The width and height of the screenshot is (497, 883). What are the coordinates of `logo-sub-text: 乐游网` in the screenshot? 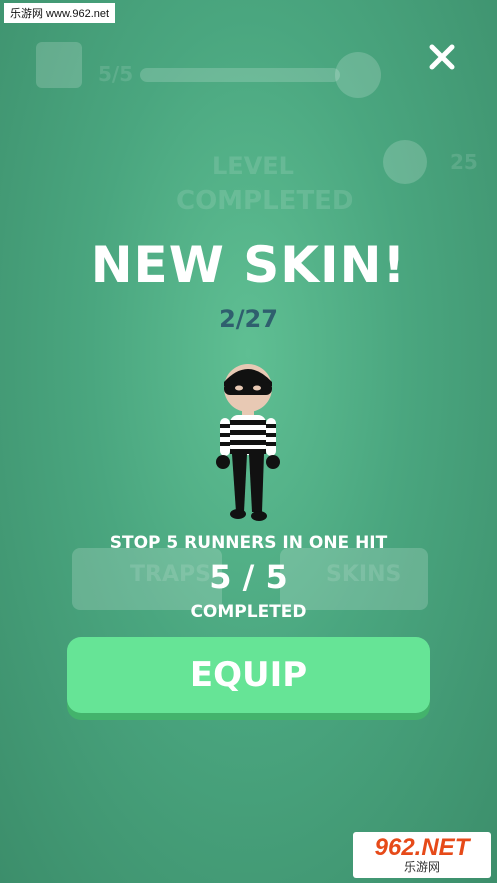 It's located at (421, 867).